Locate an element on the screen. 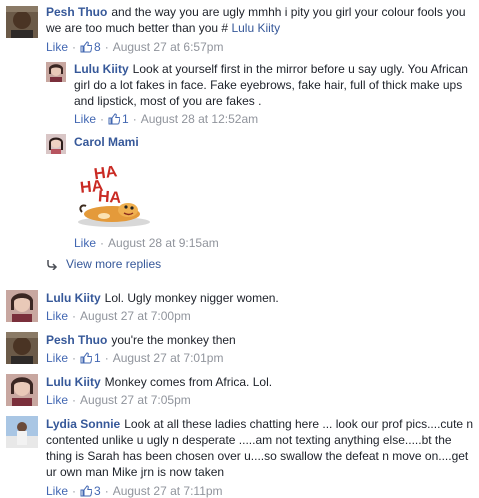 The width and height of the screenshot is (479, 498). comment-body: Lulu Kiity Monkey comes from Africa. Lol. is located at coordinates (260, 382).